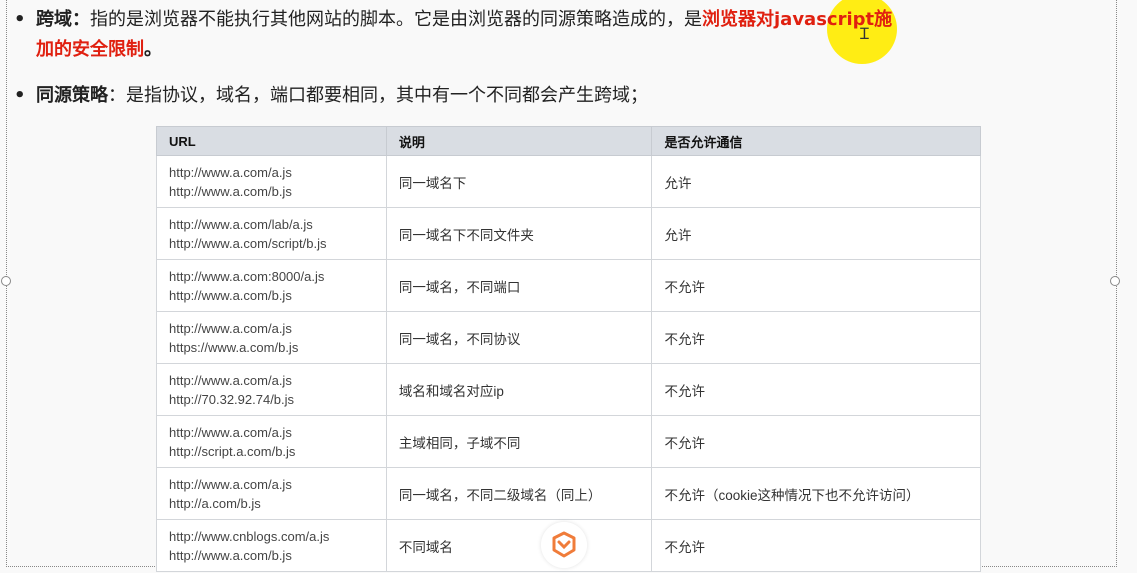 This screenshot has width=1137, height=573. Describe the element at coordinates (564, 545) in the screenshot. I see `watermark-logo-icon` at that location.